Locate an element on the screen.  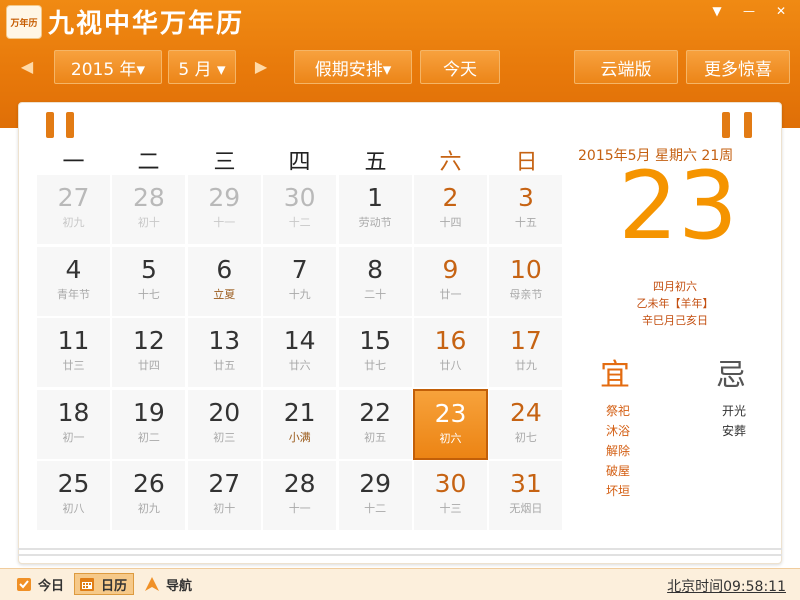
cloud-version-button: 云端版 is located at coordinates (626, 67).